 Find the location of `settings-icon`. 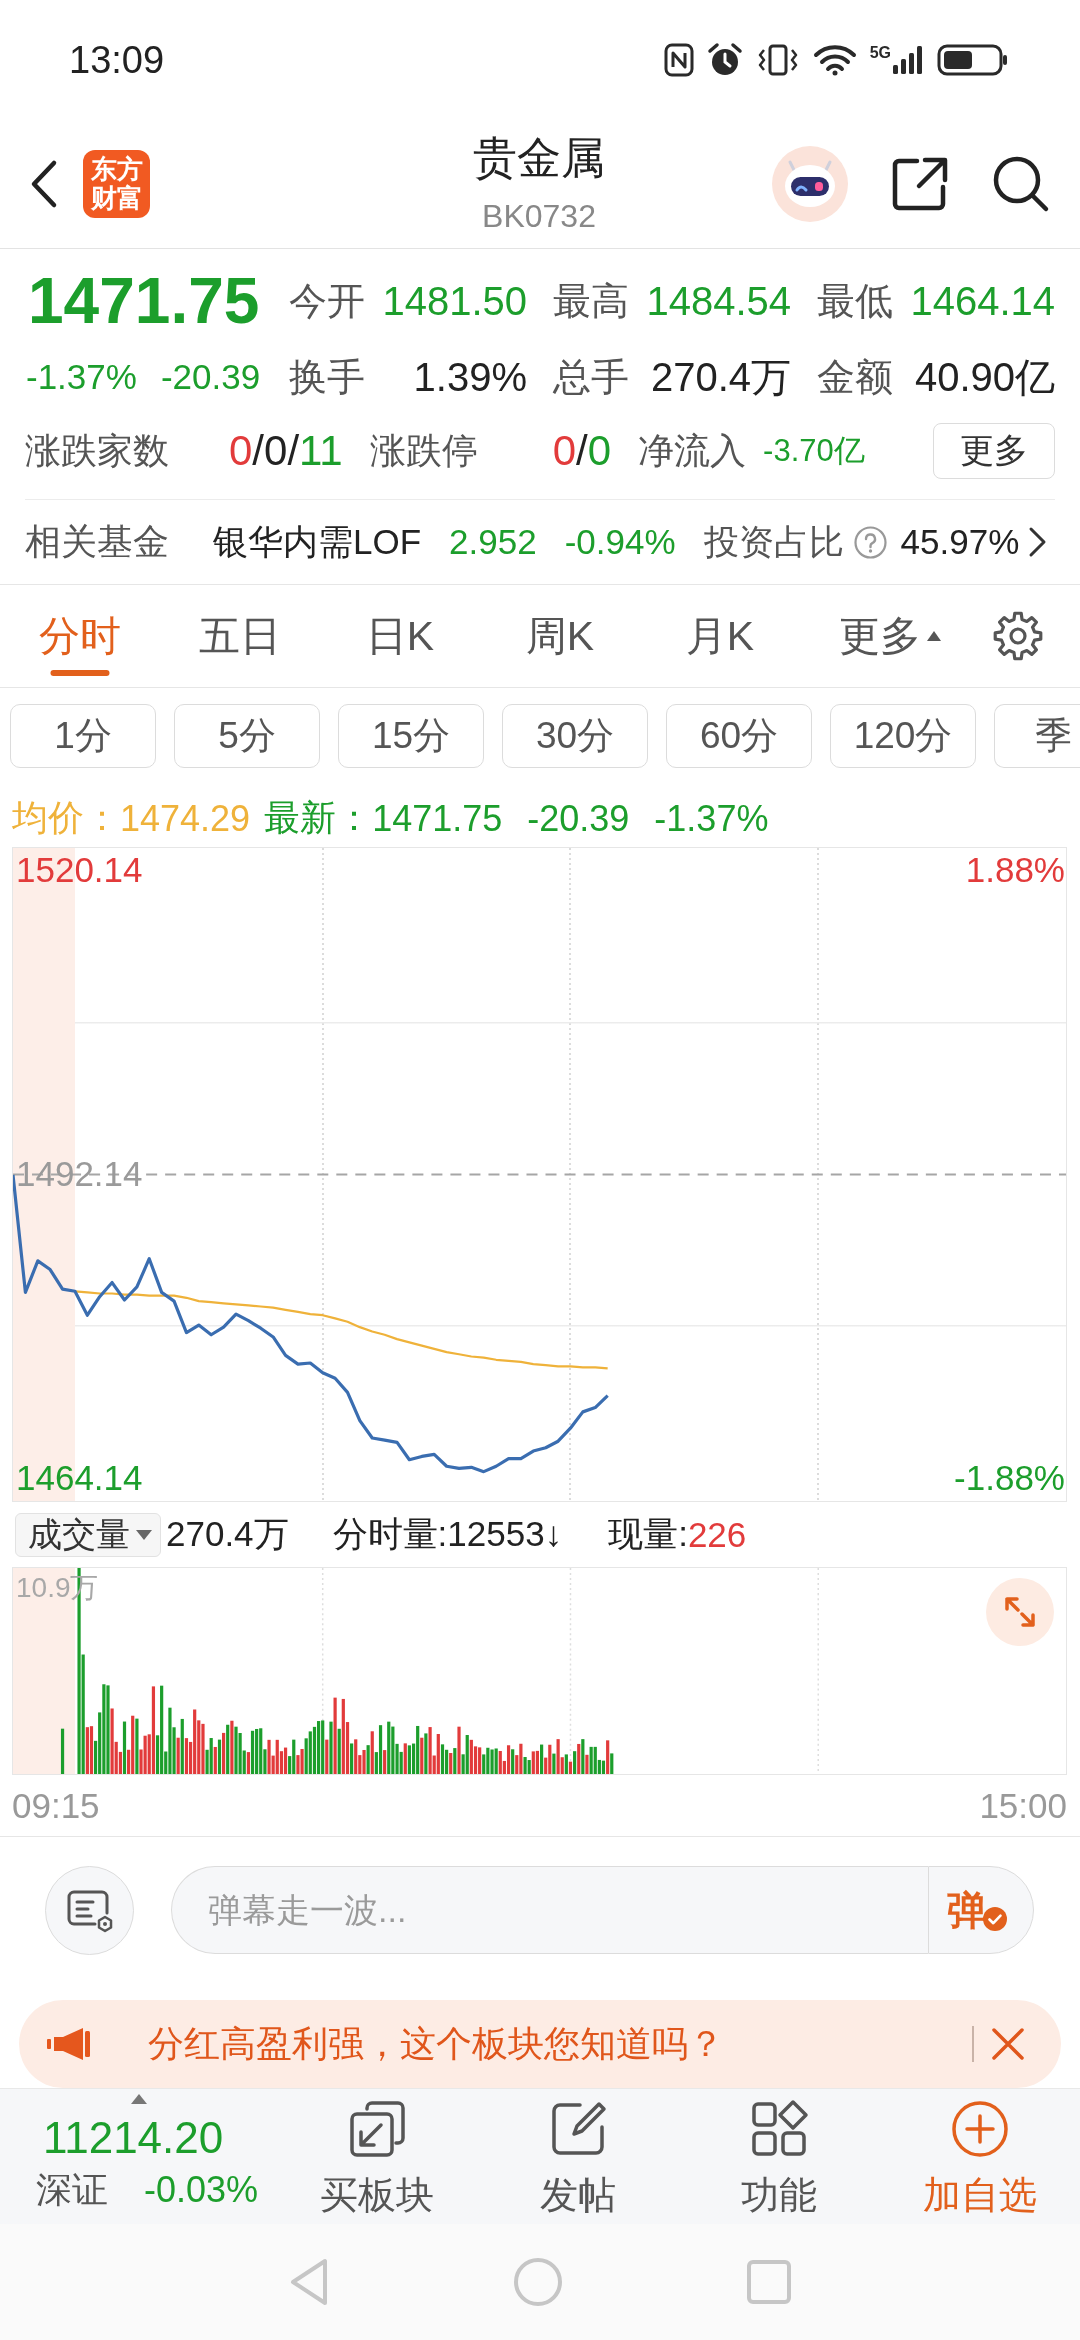

settings-icon is located at coordinates (1018, 636).